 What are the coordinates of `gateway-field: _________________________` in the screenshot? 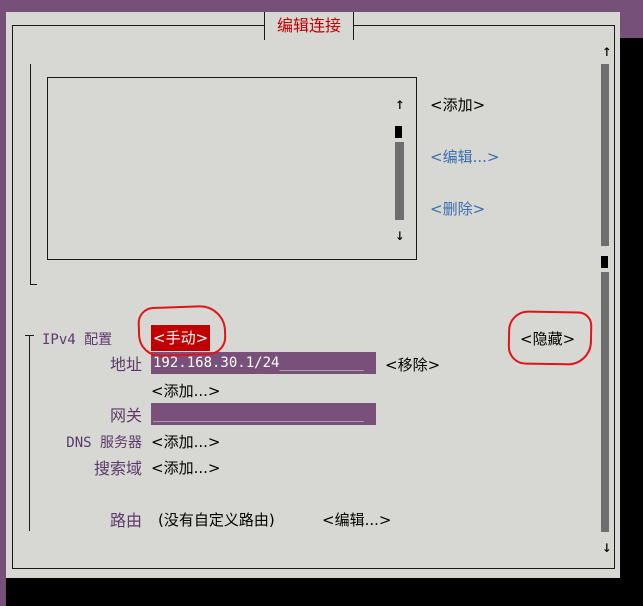 It's located at (263, 414).